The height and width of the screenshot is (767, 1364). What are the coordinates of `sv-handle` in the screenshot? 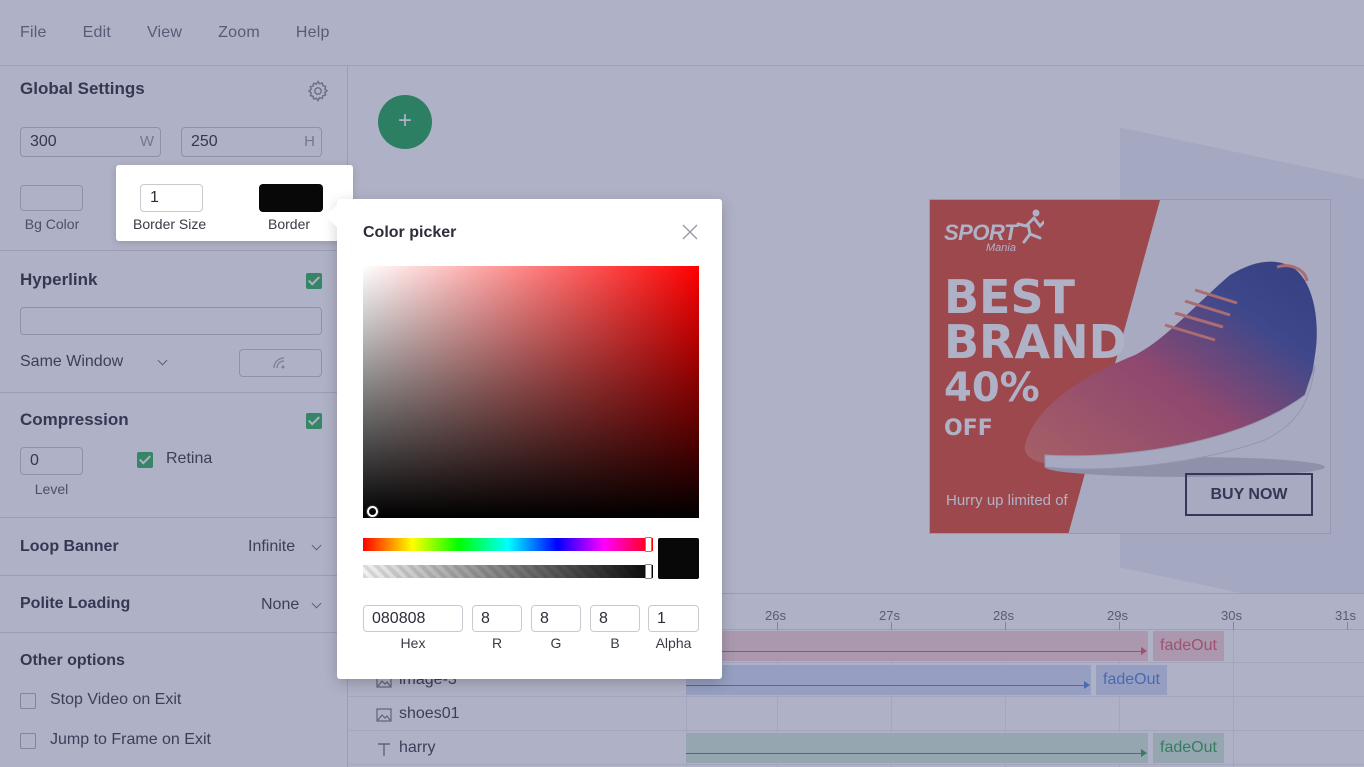 It's located at (372, 511).